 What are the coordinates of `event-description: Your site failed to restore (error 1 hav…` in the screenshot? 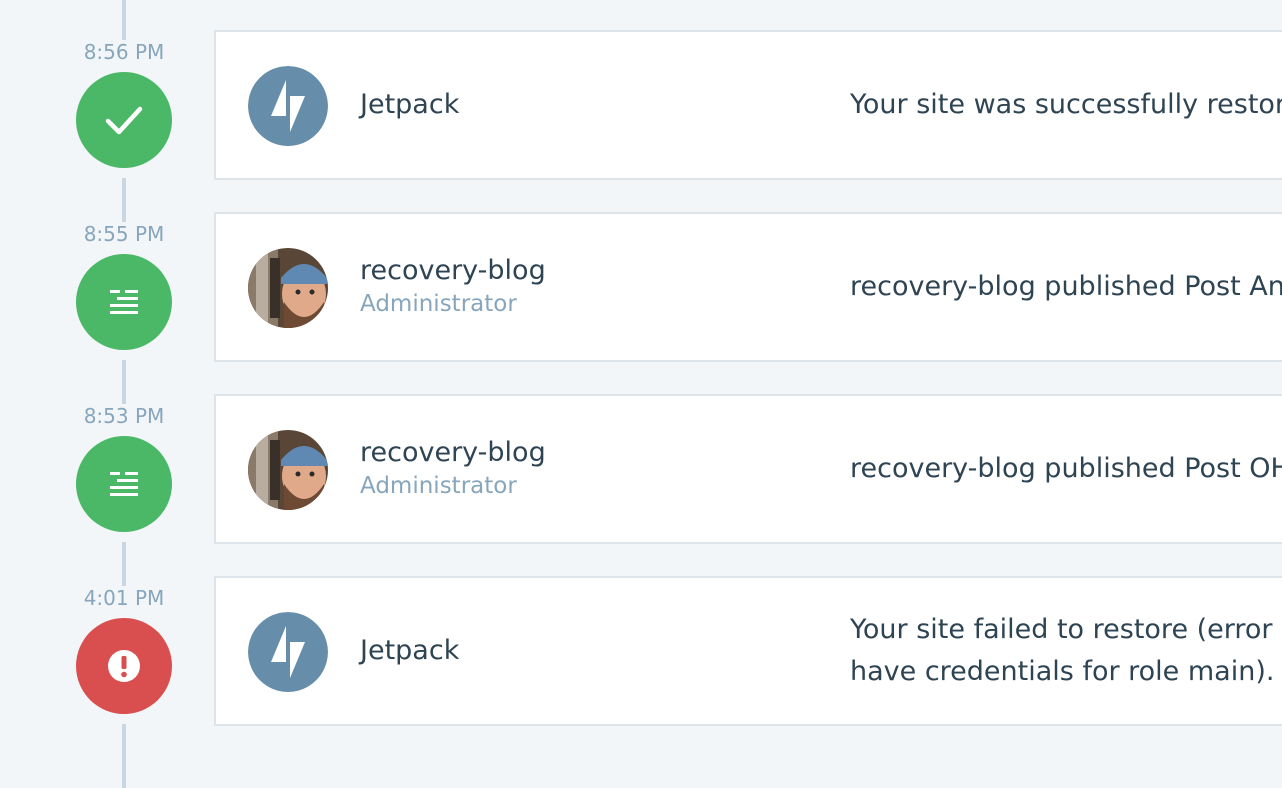 It's located at (1066, 650).